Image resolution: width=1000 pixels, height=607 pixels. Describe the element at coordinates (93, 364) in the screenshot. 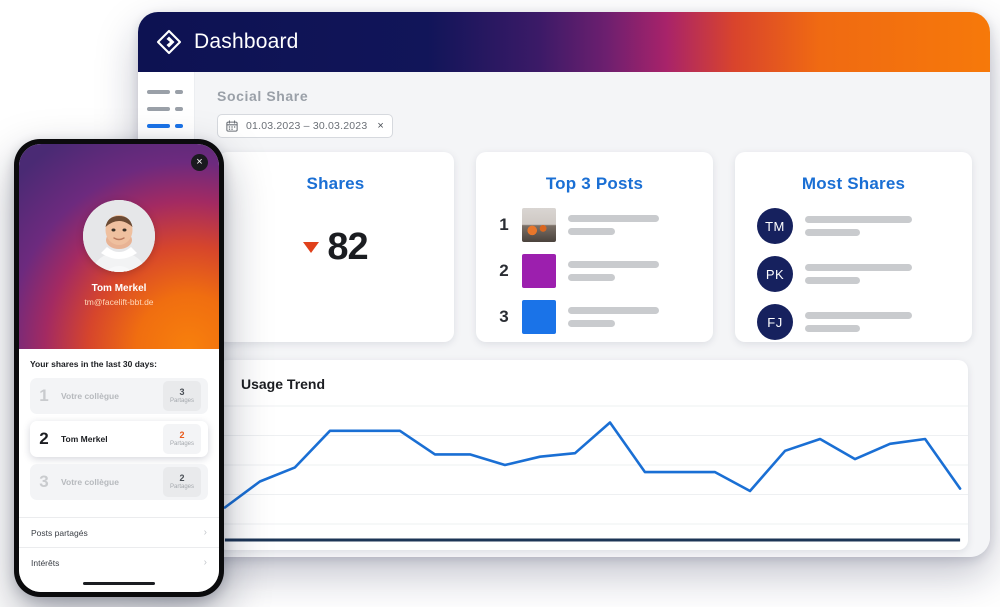

I see `shares-list-heading: Your shares in the last 30 days:` at that location.